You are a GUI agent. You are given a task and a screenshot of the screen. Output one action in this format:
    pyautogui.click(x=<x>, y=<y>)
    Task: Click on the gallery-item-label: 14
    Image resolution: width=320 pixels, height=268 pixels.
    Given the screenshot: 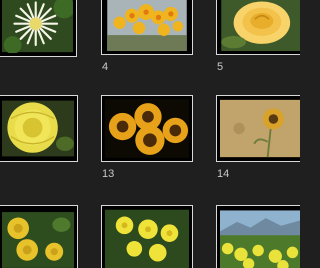 What is the action you would take?
    pyautogui.click(x=223, y=174)
    